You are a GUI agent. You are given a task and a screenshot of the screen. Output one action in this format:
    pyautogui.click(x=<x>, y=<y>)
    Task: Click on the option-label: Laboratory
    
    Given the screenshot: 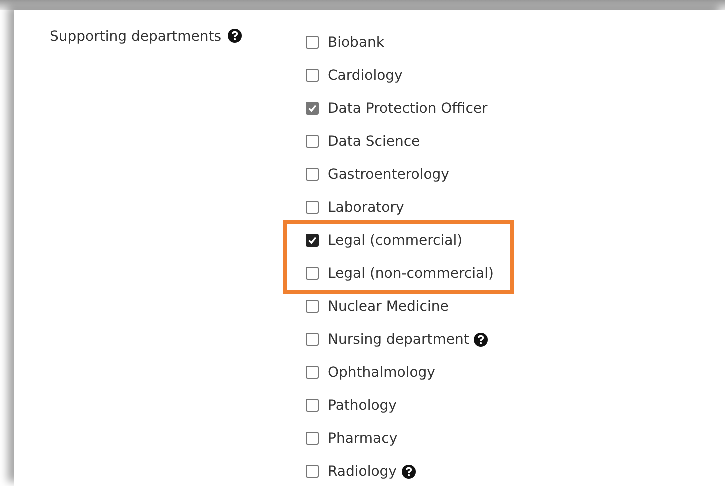 What is the action you would take?
    pyautogui.click(x=366, y=208)
    